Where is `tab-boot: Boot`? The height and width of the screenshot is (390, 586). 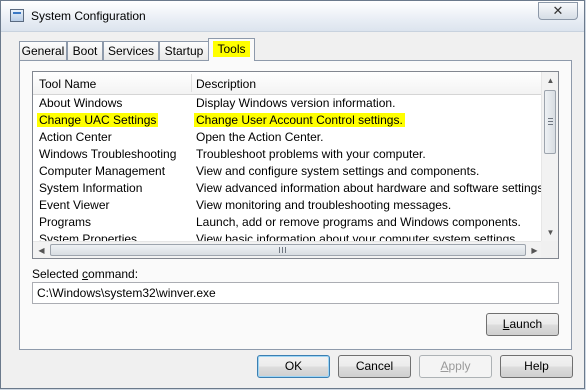 tab-boot: Boot is located at coordinates (85, 50).